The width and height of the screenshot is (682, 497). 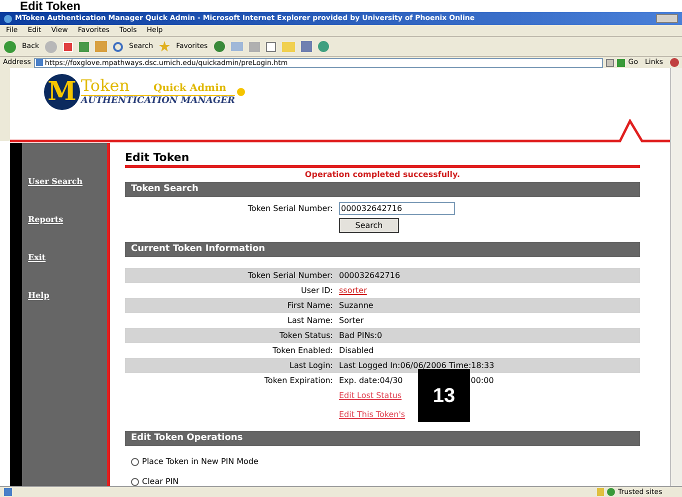 I want to click on content-title: Edit Token, so click(x=157, y=158).